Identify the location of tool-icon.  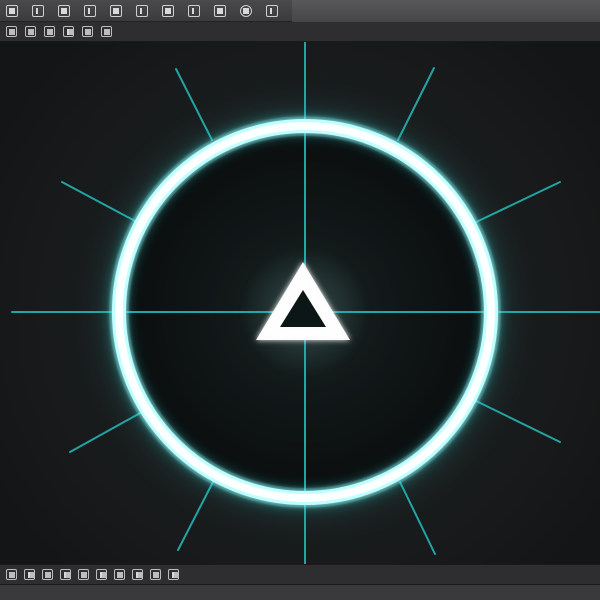
(142, 10).